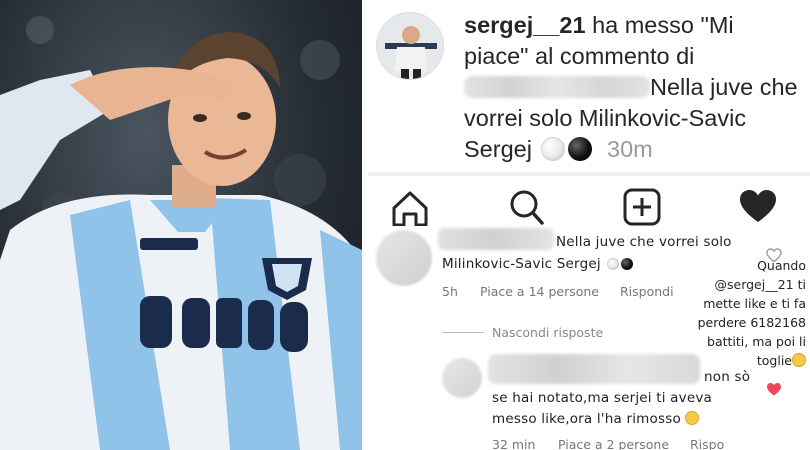 The height and width of the screenshot is (450, 810). Describe the element at coordinates (404, 258) in the screenshot. I see `commenter-avatar` at that location.